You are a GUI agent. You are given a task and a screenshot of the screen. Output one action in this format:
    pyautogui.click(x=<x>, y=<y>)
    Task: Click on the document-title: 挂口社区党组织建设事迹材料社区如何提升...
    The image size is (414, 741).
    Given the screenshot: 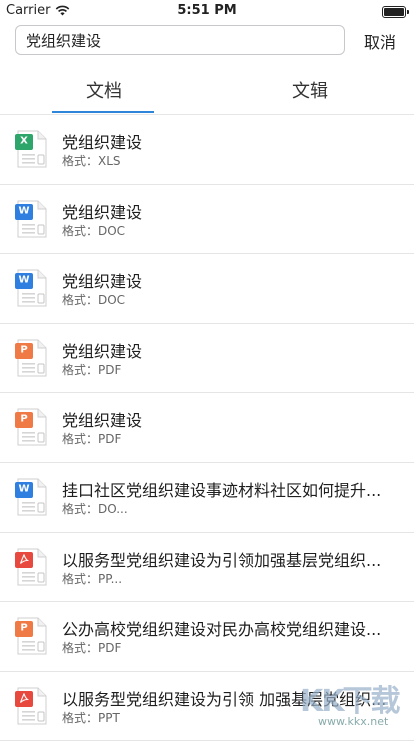 What is the action you would take?
    pyautogui.click(x=222, y=490)
    